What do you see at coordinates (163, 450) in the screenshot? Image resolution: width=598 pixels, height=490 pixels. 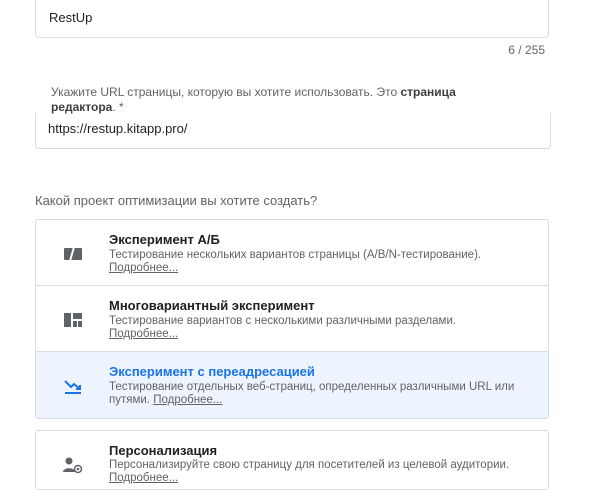 I see `option-title: Персонализация` at bounding box center [163, 450].